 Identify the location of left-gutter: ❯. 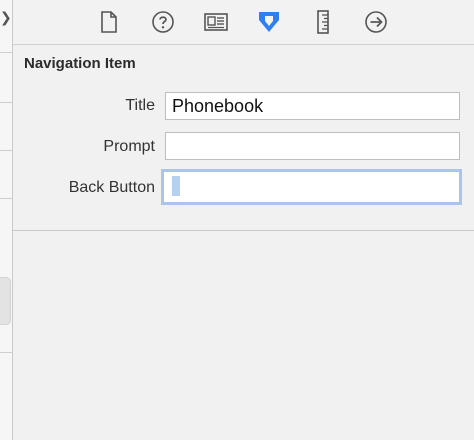
(6, 220).